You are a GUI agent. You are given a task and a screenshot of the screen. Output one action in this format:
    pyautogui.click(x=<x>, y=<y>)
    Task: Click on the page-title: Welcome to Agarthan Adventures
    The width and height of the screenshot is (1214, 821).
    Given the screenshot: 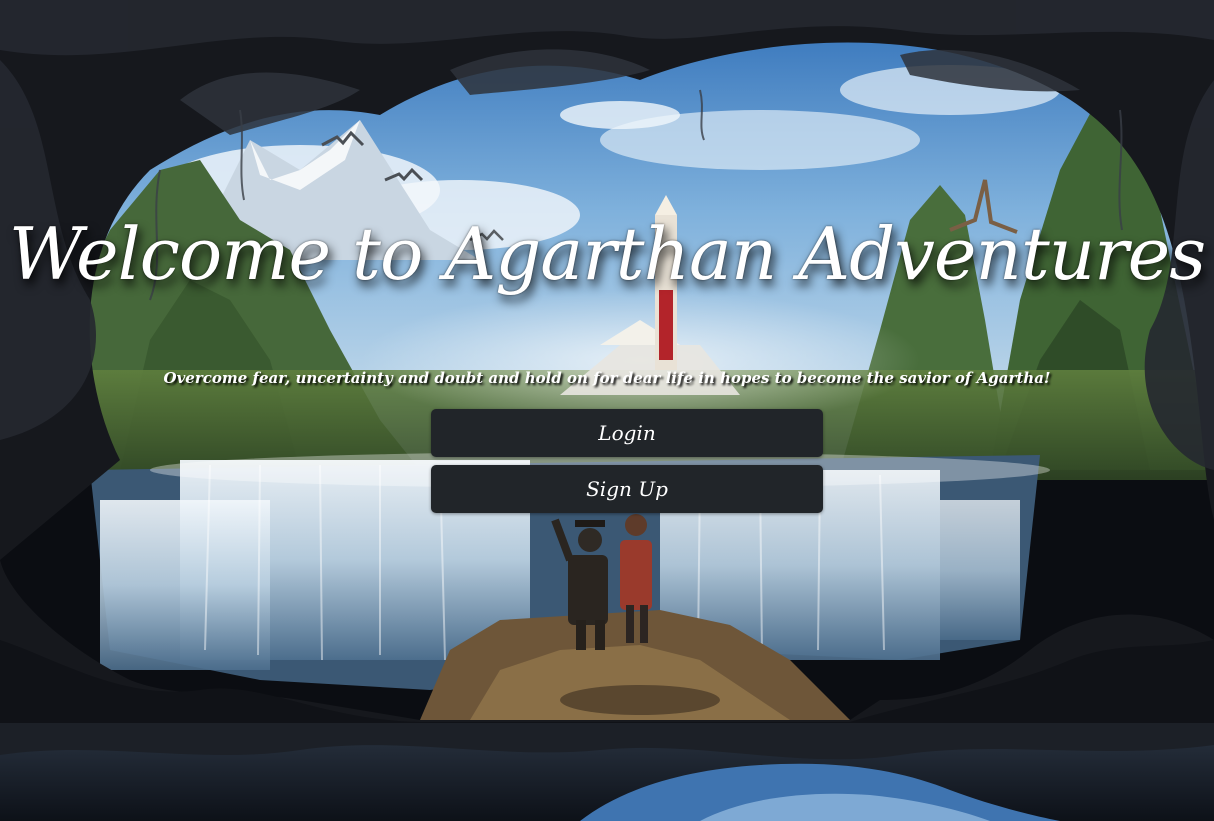 What is the action you would take?
    pyautogui.click(x=607, y=254)
    